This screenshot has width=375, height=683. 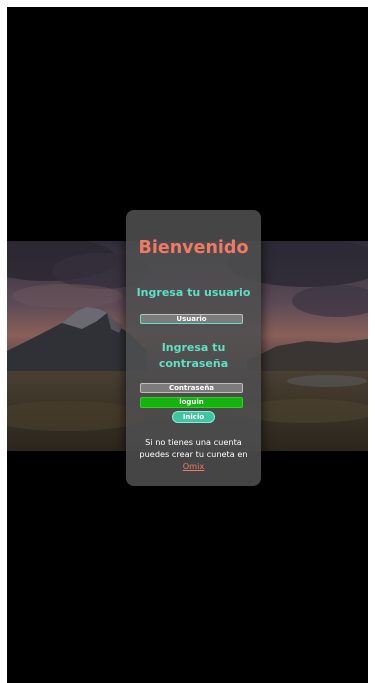 What do you see at coordinates (194, 466) in the screenshot?
I see `signup-link: Omix` at bounding box center [194, 466].